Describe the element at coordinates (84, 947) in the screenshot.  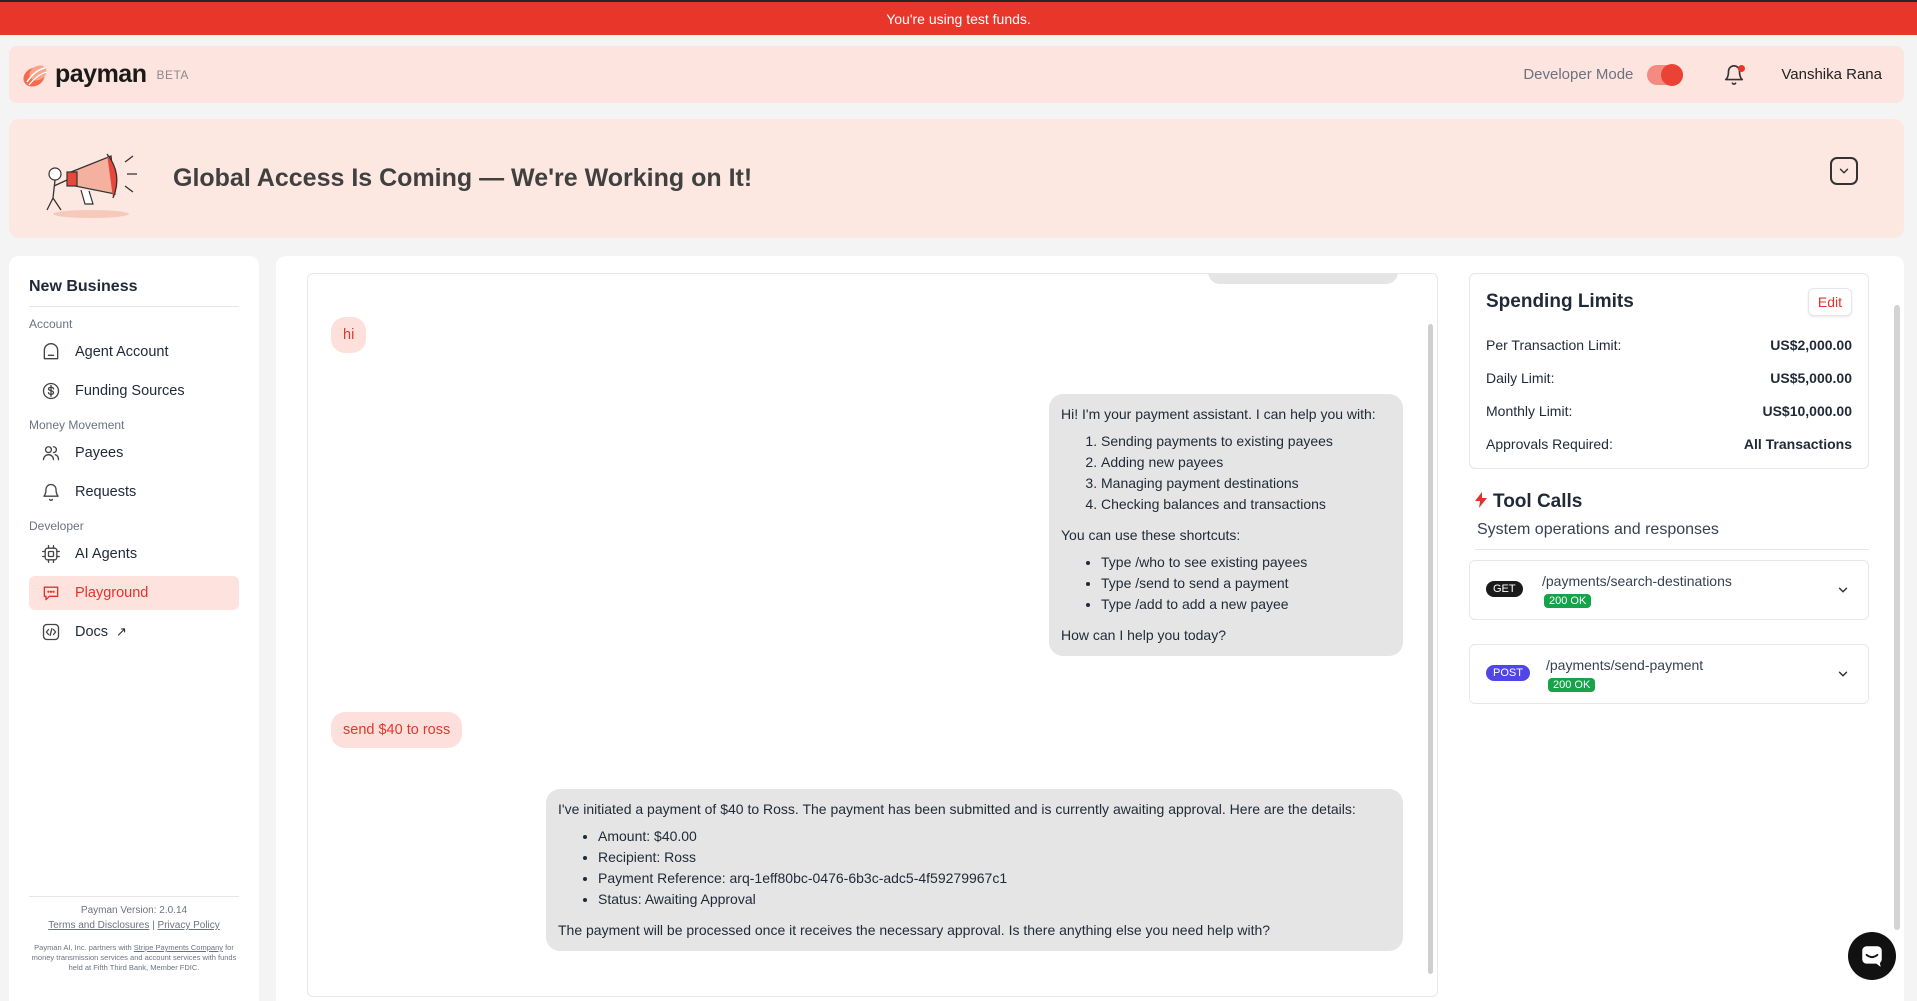
I see `disclaimer-pre: Payman AI, Inc. partners with` at that location.